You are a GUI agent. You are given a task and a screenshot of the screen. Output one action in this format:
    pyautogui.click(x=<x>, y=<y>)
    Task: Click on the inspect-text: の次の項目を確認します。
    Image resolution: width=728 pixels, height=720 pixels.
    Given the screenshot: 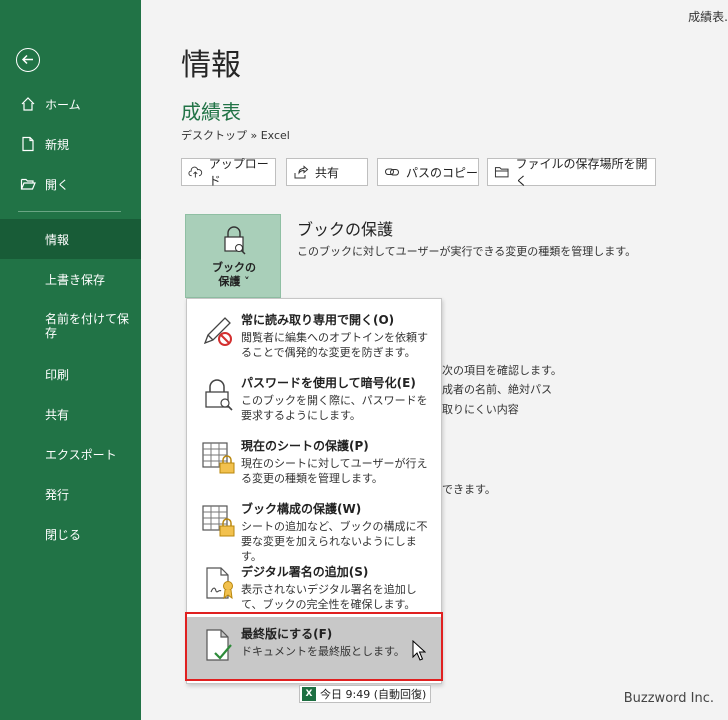 What is the action you would take?
    pyautogui.click(x=496, y=370)
    